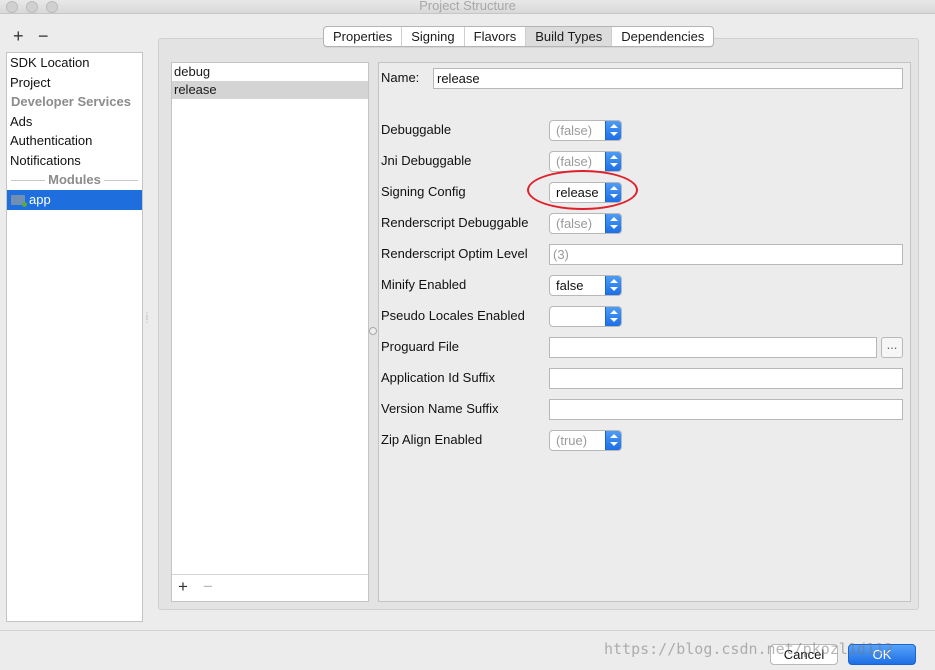 The image size is (935, 670). I want to click on debuggable-select: (false), so click(585, 130).